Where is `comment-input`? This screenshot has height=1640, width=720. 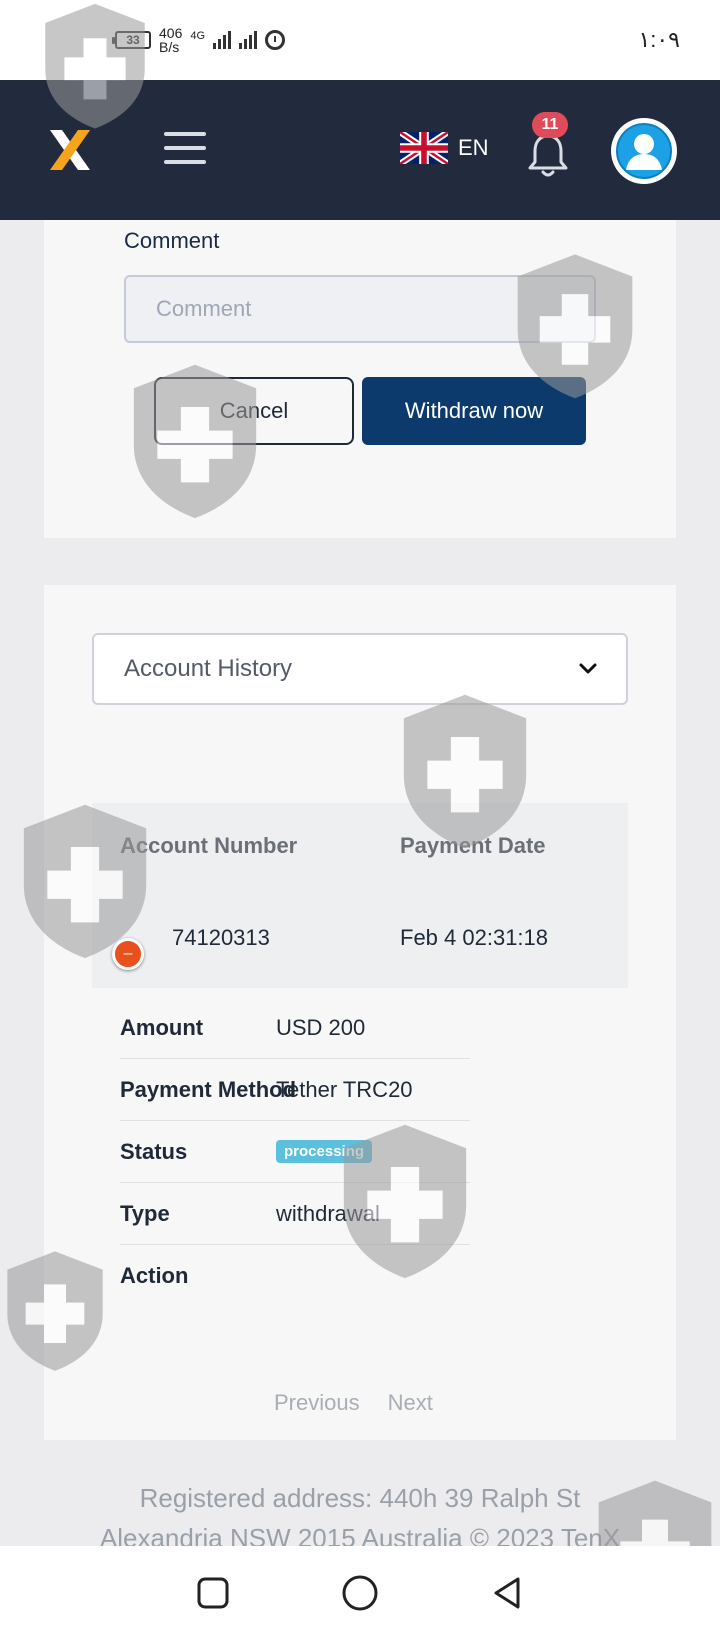
comment-input is located at coordinates (360, 309).